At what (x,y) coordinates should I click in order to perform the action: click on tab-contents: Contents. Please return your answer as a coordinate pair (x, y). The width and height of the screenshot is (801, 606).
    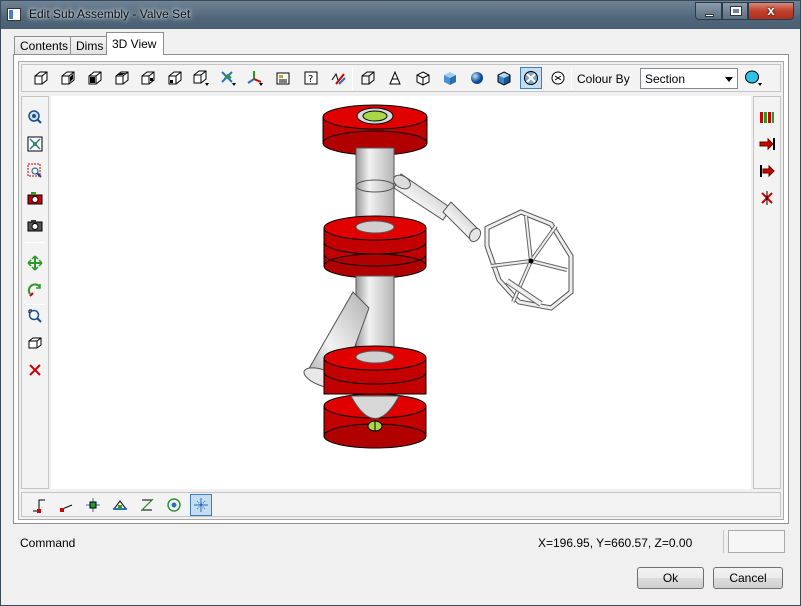
    Looking at the image, I should click on (42, 45).